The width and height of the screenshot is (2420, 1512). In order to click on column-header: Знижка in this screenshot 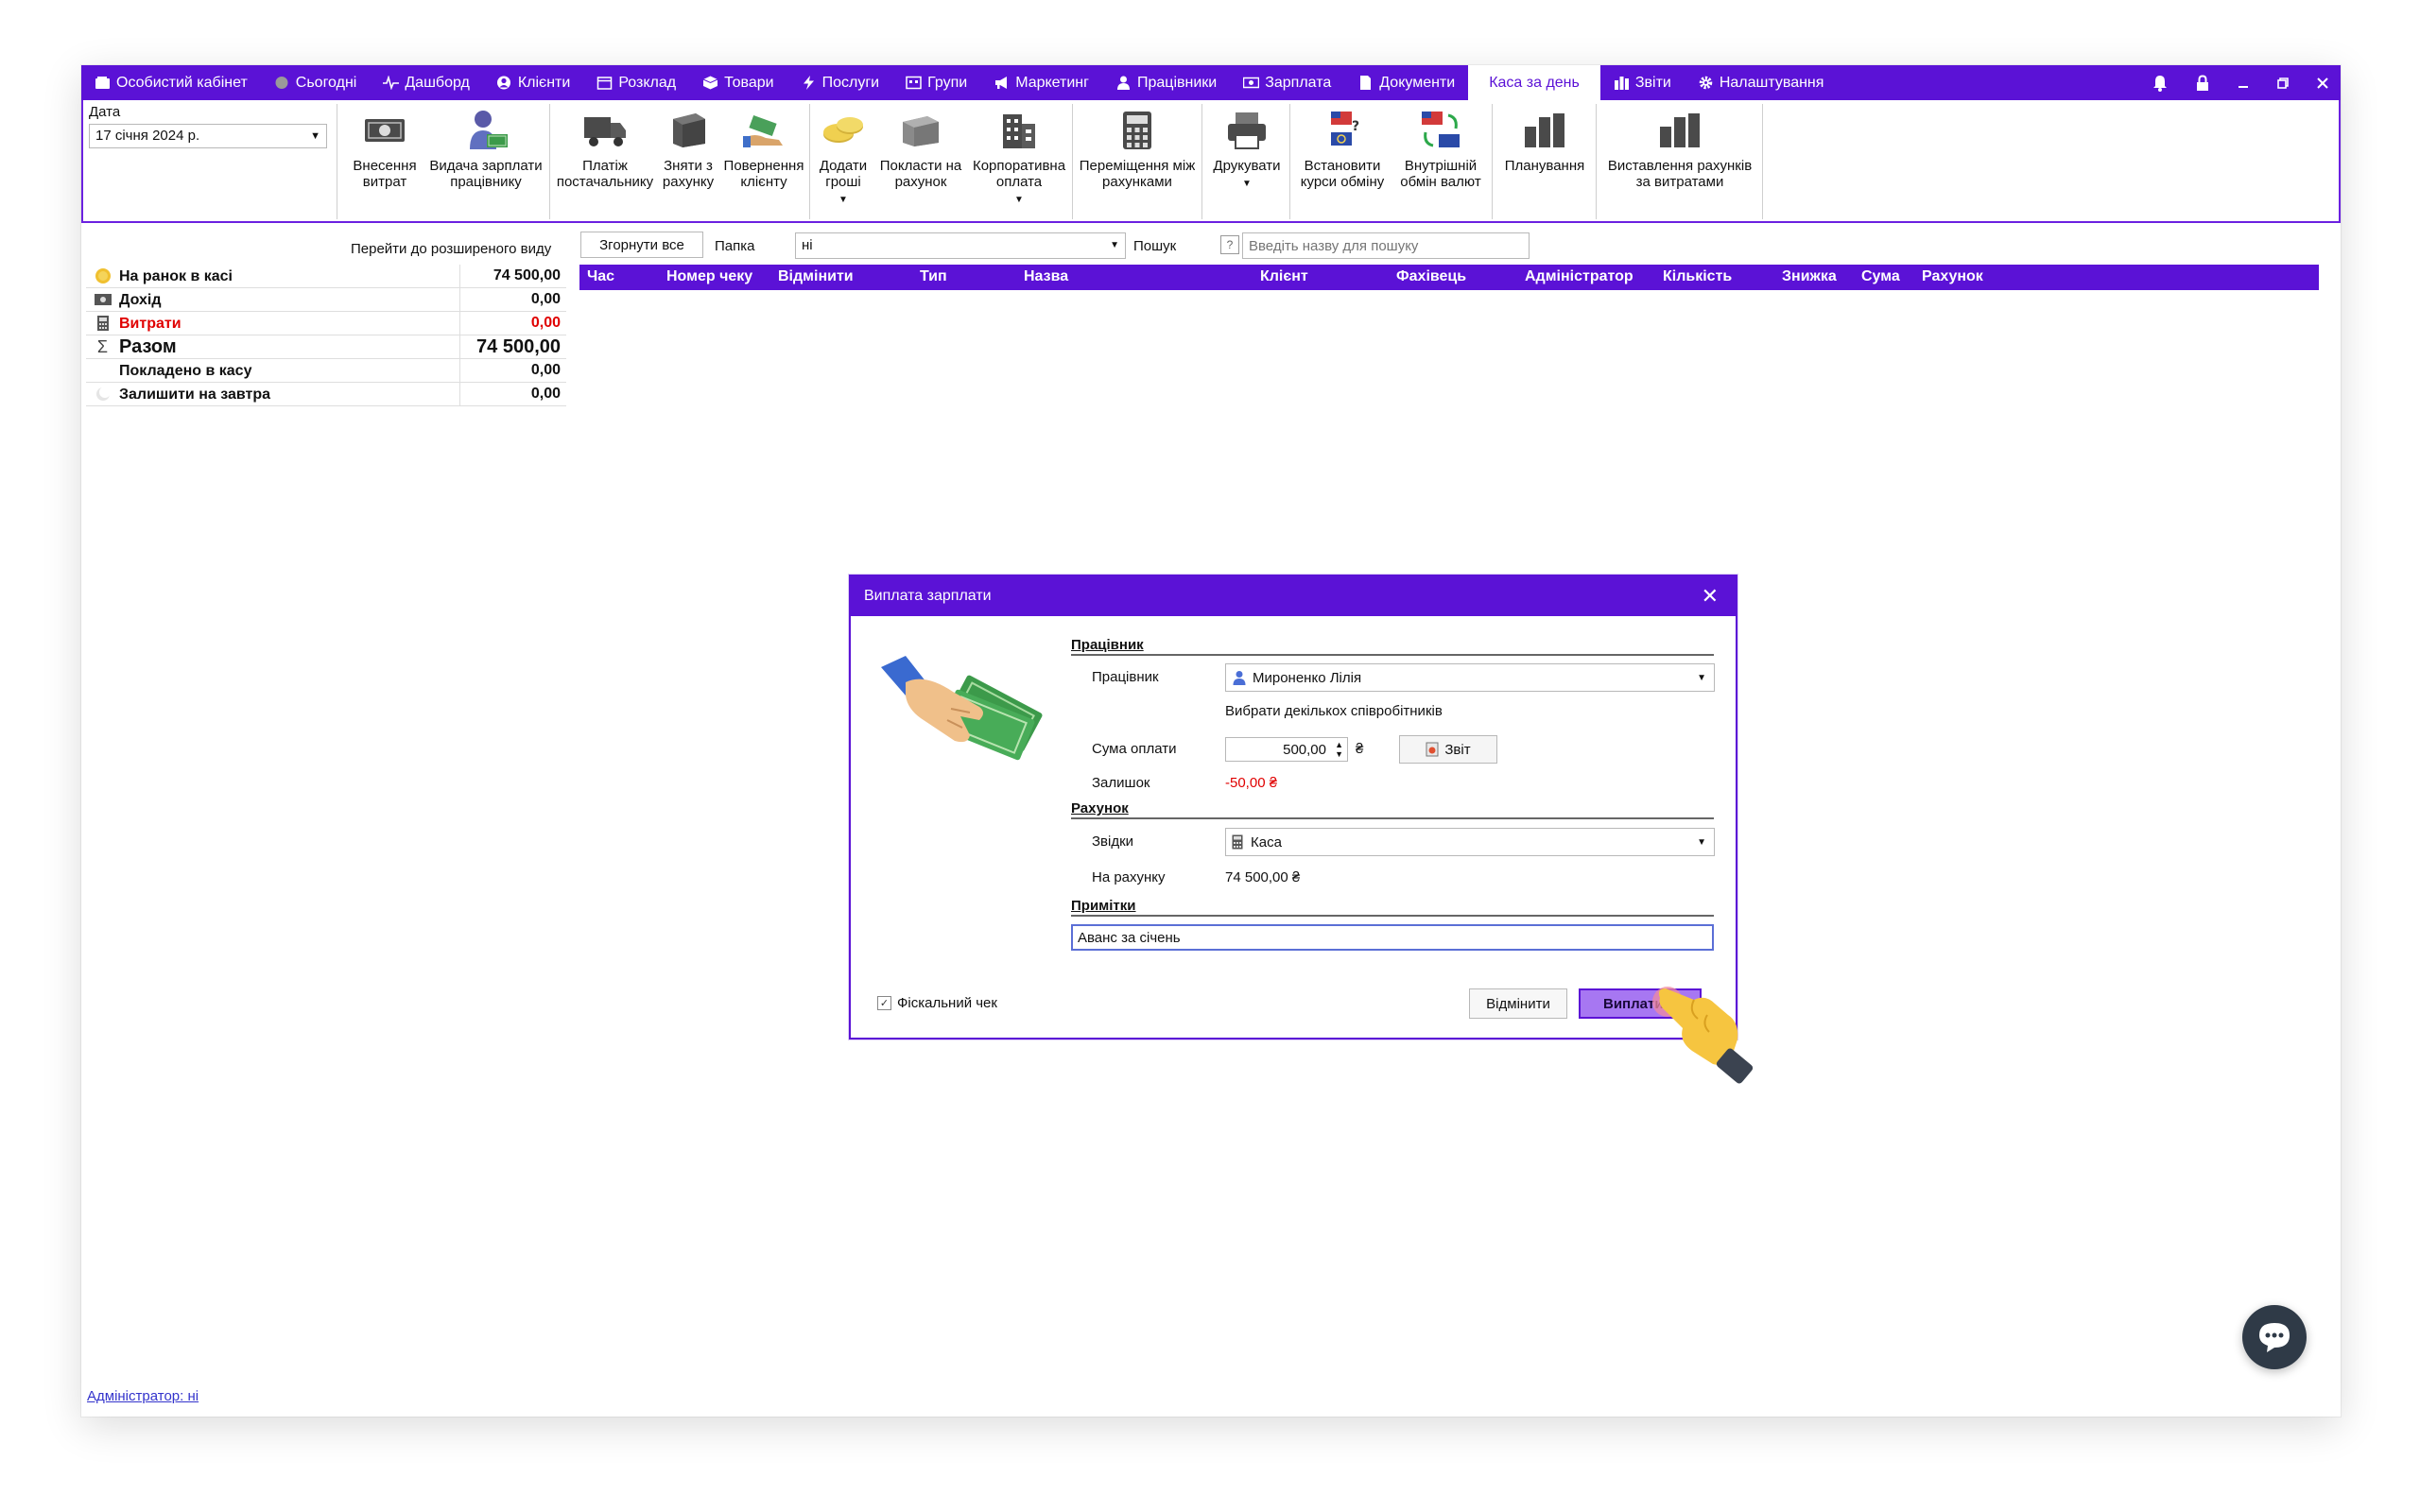, I will do `click(1809, 276)`.